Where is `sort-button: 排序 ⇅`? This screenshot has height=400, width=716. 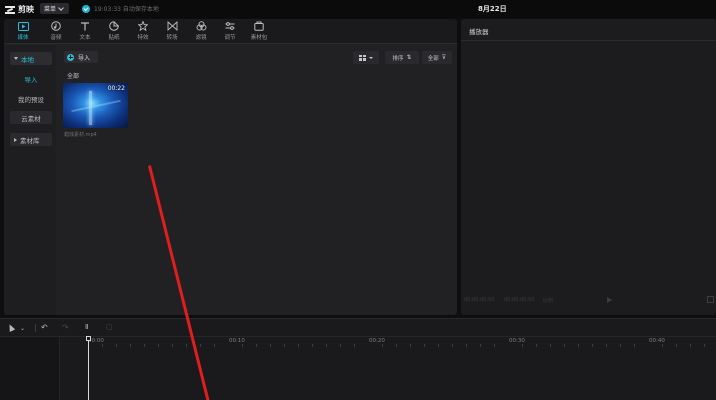
sort-button: 排序 ⇅ is located at coordinates (402, 57).